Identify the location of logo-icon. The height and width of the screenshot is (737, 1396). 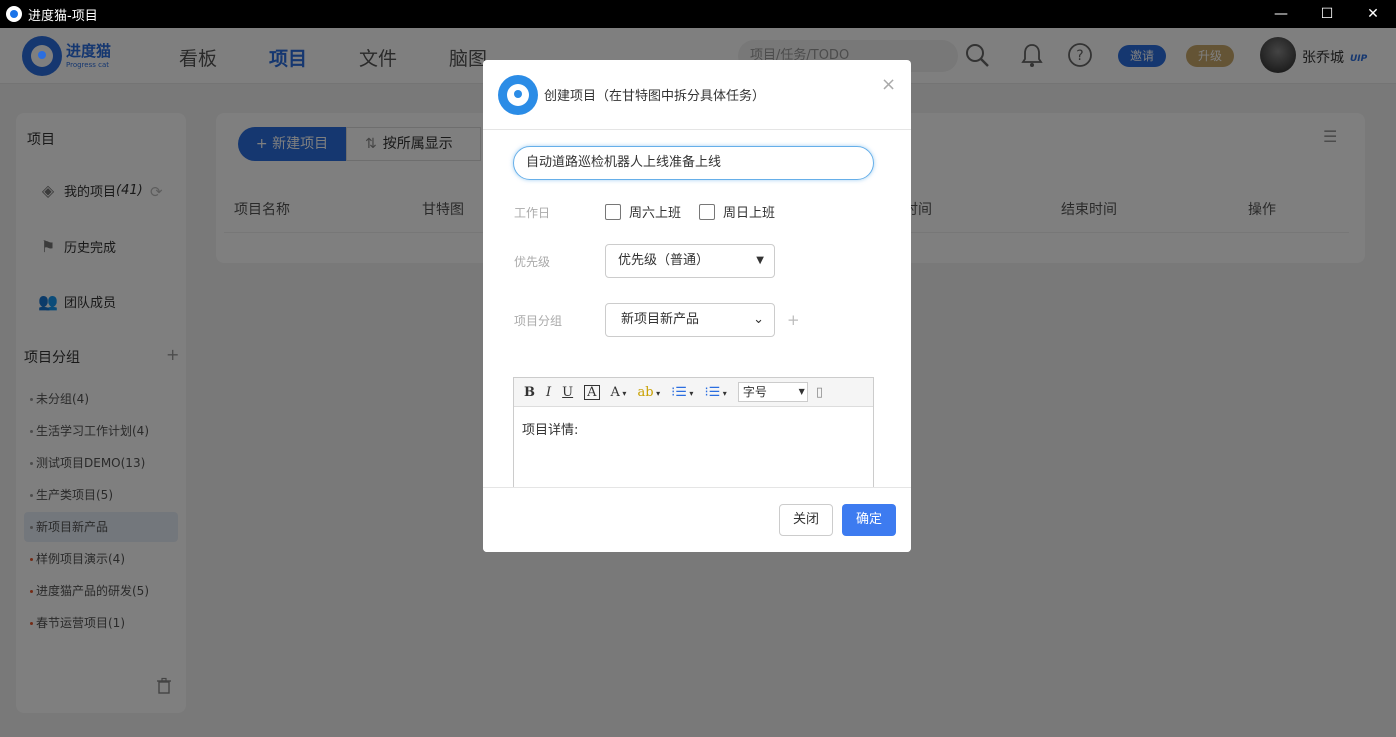
(518, 95).